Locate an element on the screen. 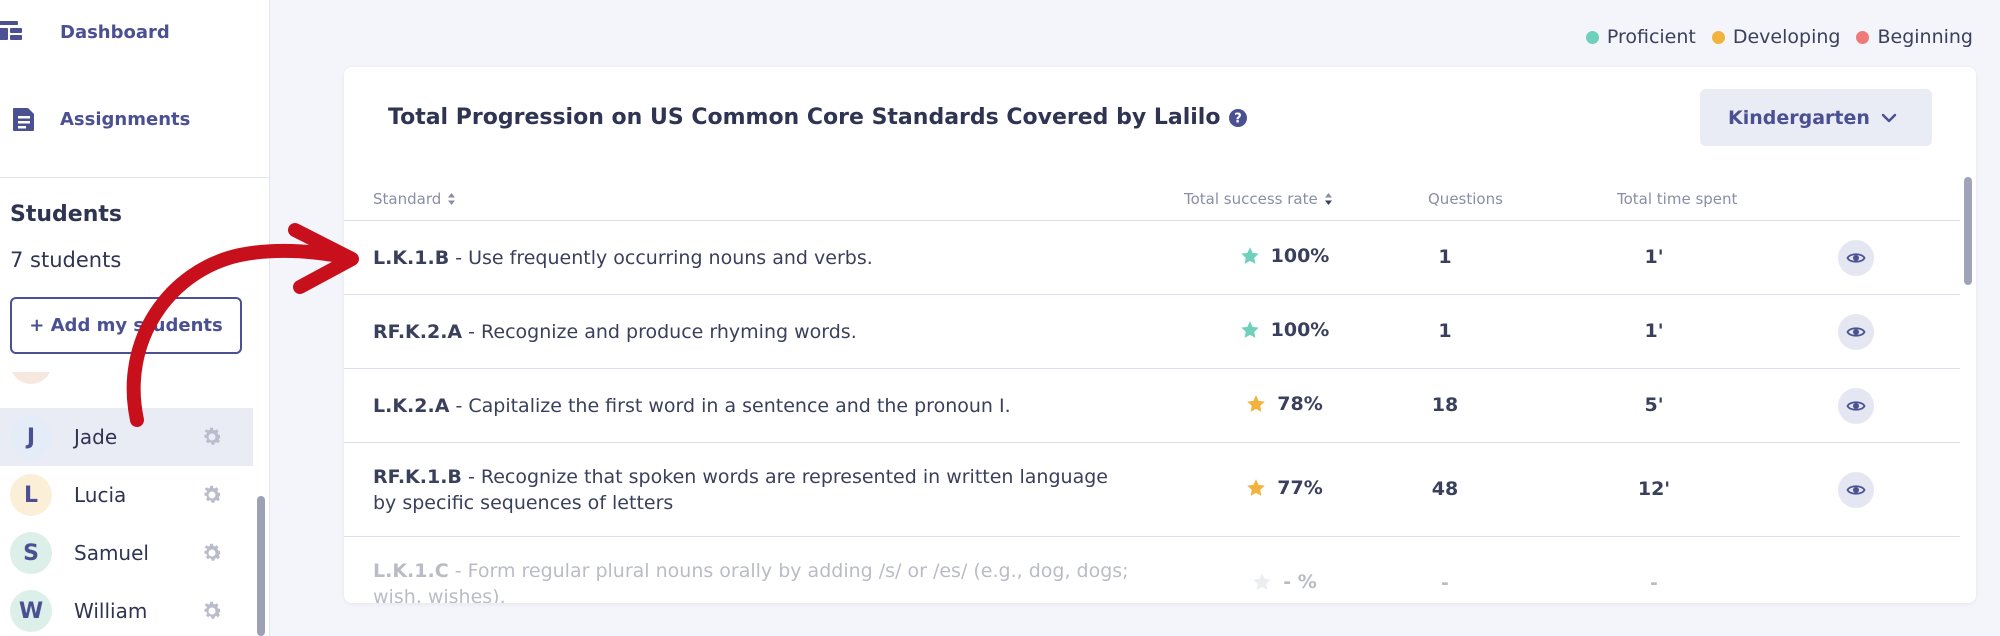  student-list: J Jade L Lucia S Samuel W William is located at coordinates (127, 504).